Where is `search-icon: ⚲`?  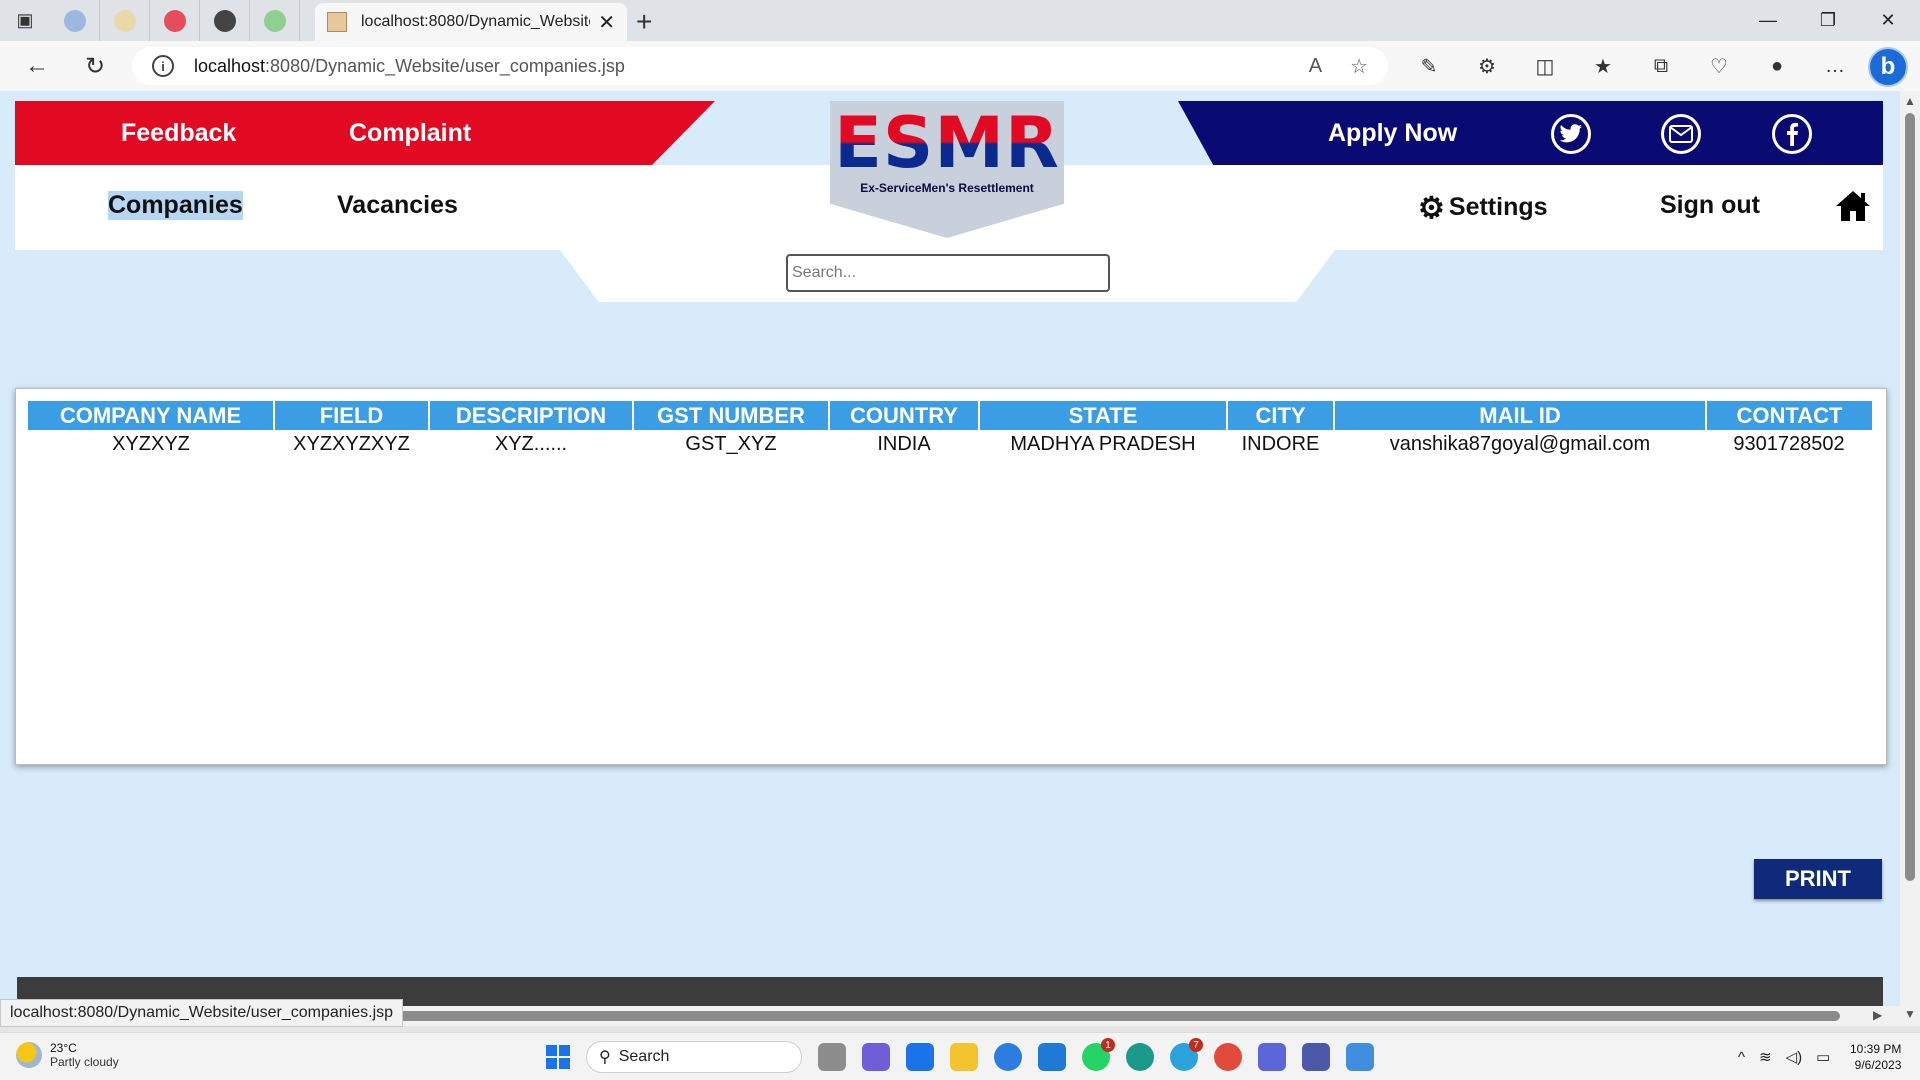
search-icon: ⚲ is located at coordinates (605, 1057).